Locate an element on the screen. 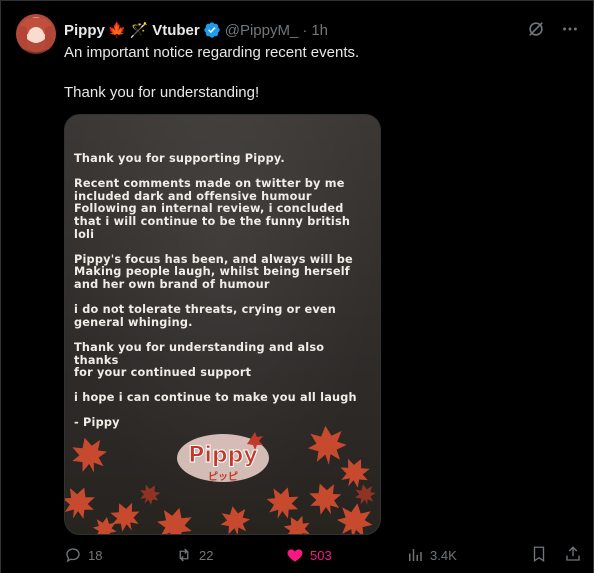 This screenshot has height=573, width=594. view-count: 3.4K is located at coordinates (443, 555).